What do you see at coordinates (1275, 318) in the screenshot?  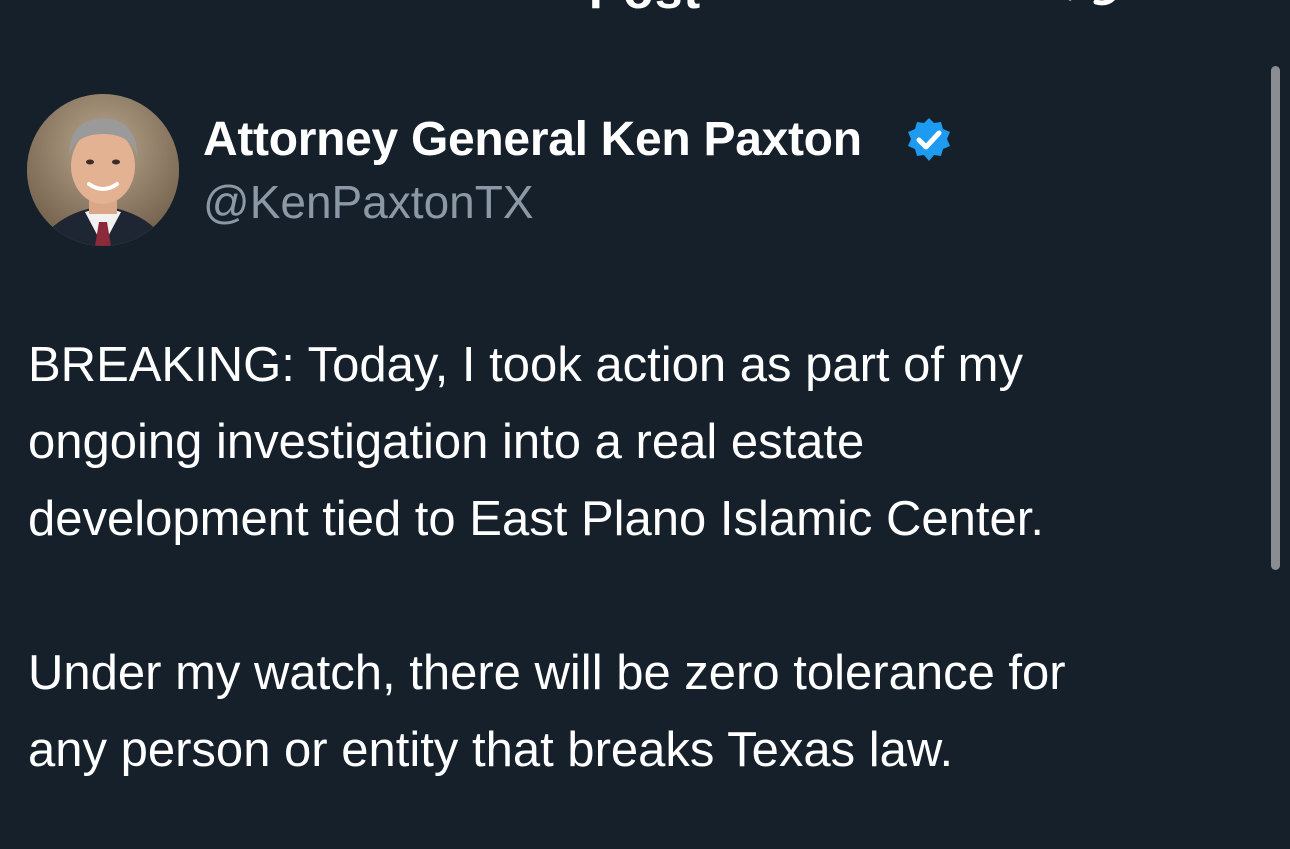 I see `scrollbar` at bounding box center [1275, 318].